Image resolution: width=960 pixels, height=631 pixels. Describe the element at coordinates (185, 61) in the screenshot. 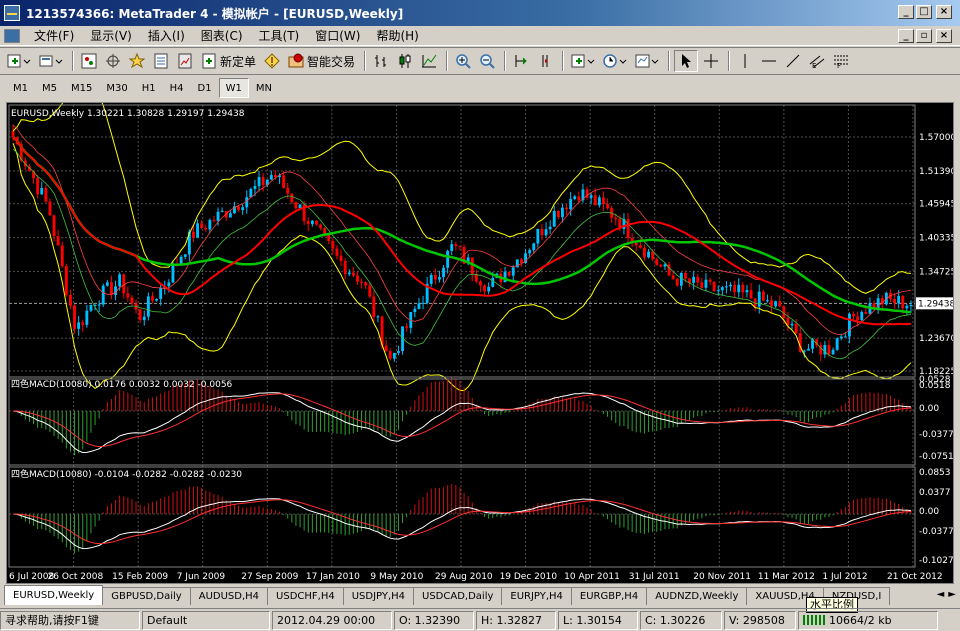

I see `strategy-tester-button` at that location.